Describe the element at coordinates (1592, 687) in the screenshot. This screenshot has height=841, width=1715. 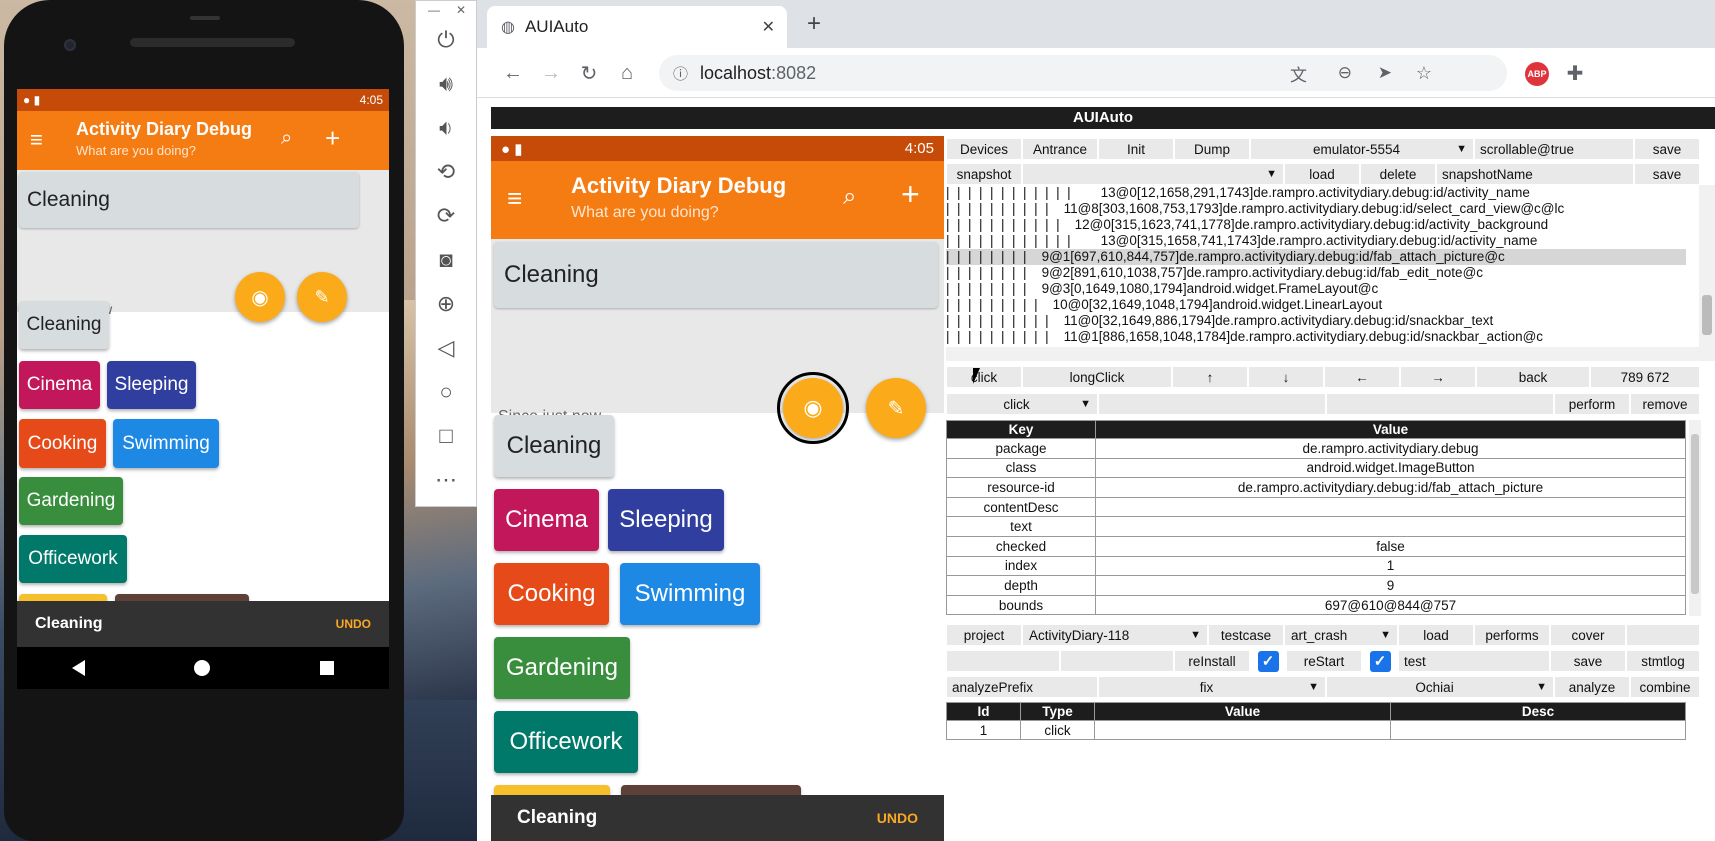
I see `analyze-button: analyze` at that location.